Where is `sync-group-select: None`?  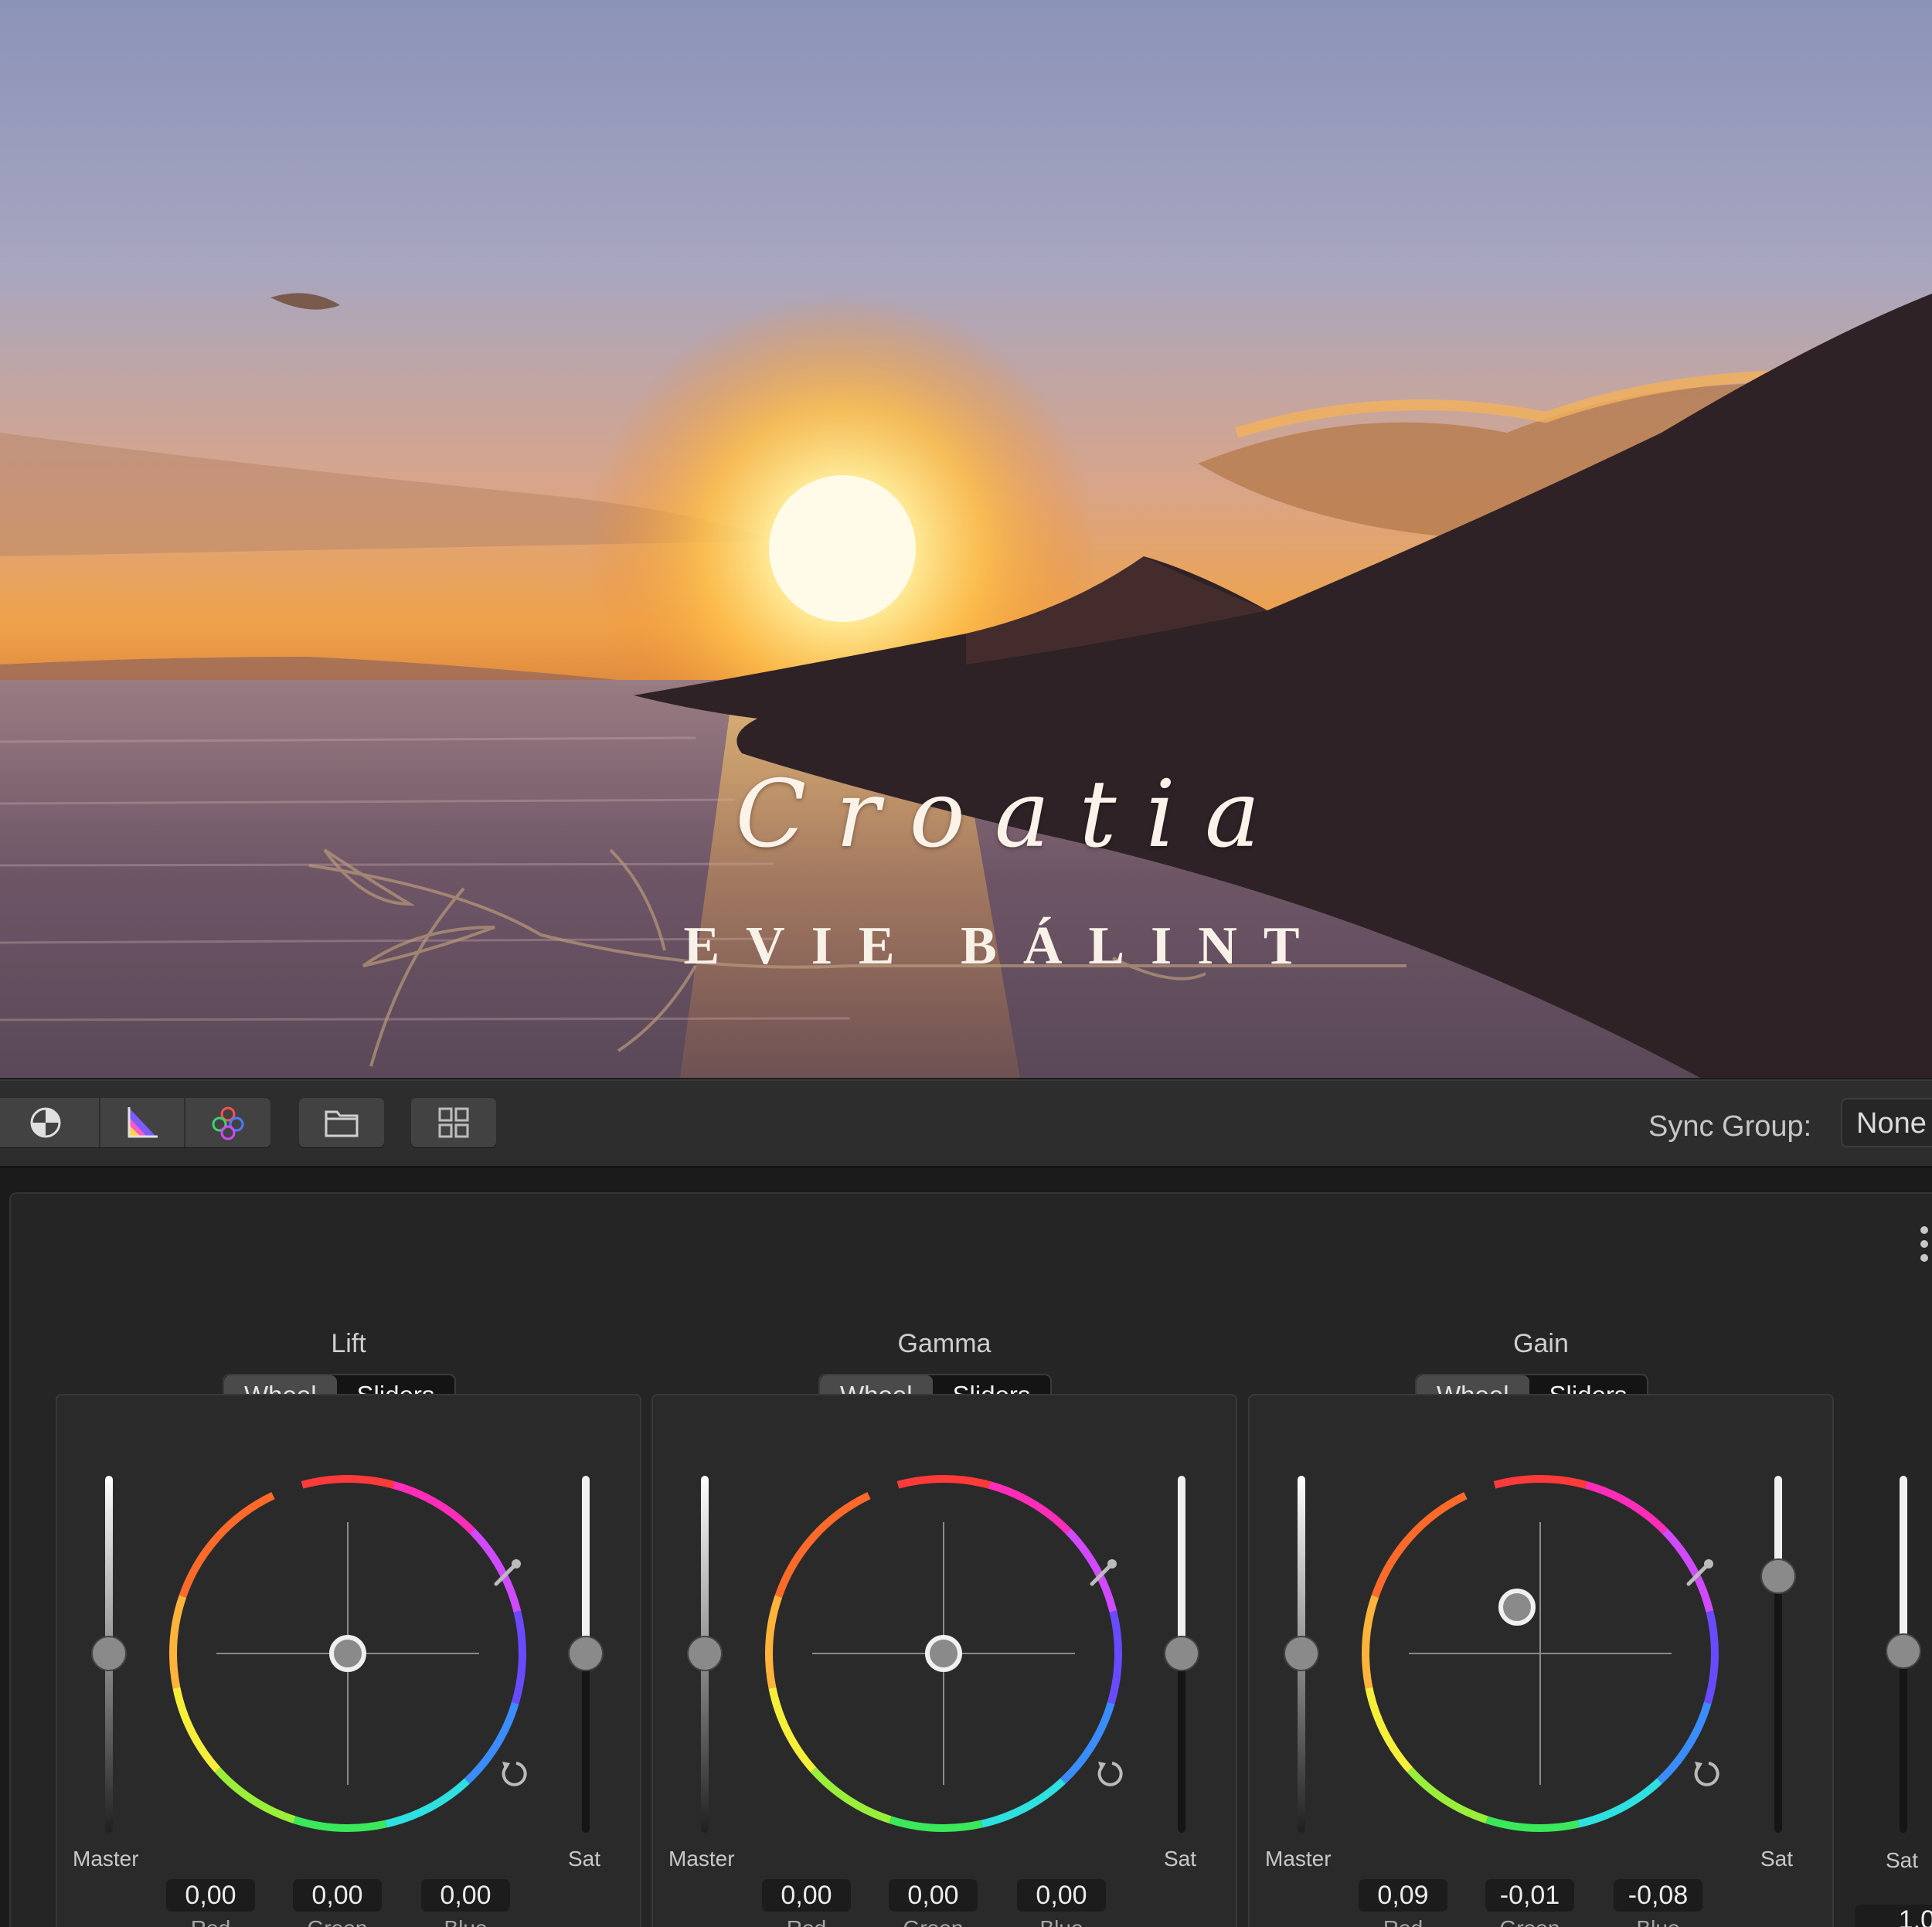 sync-group-select: None is located at coordinates (1886, 1122).